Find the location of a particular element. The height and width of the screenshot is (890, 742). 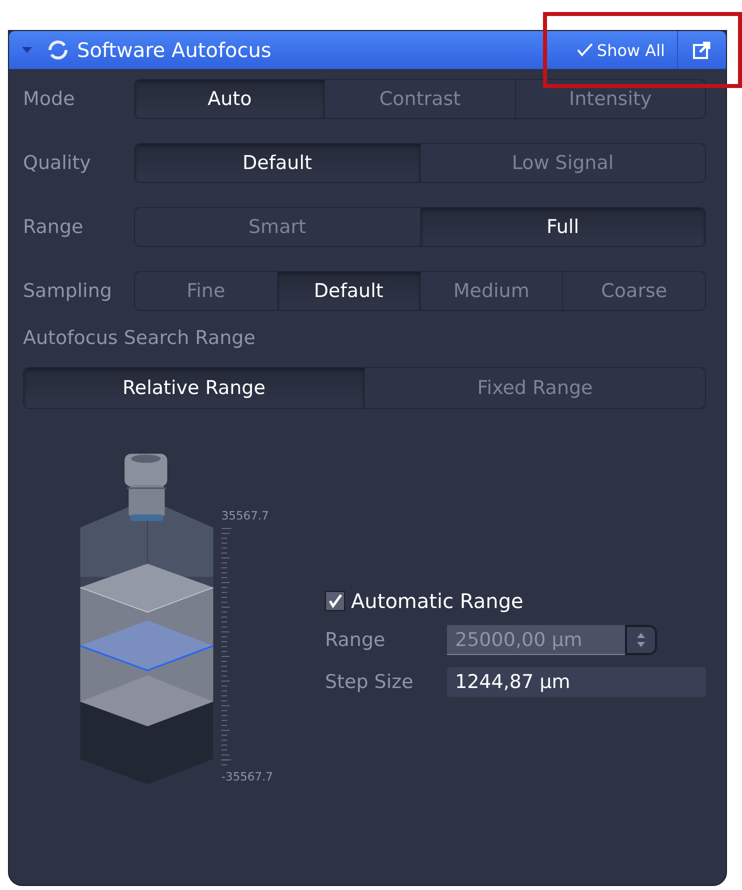

checkbox is located at coordinates (335, 601).